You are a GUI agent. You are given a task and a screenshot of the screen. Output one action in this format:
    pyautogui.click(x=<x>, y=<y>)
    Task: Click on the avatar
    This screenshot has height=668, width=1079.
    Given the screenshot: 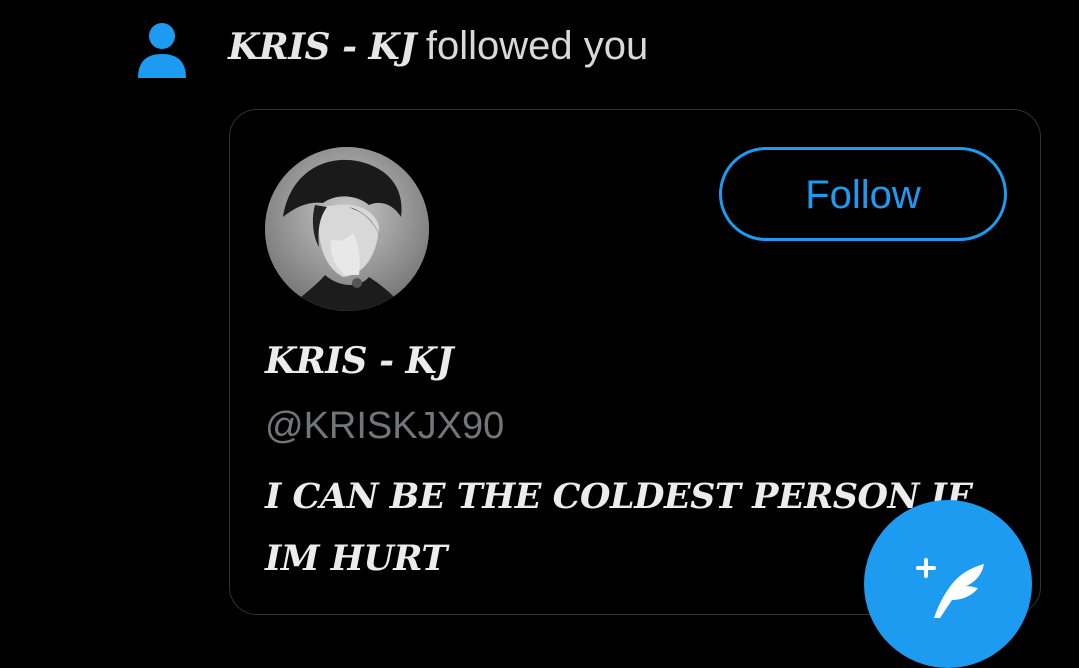 What is the action you would take?
    pyautogui.click(x=347, y=229)
    